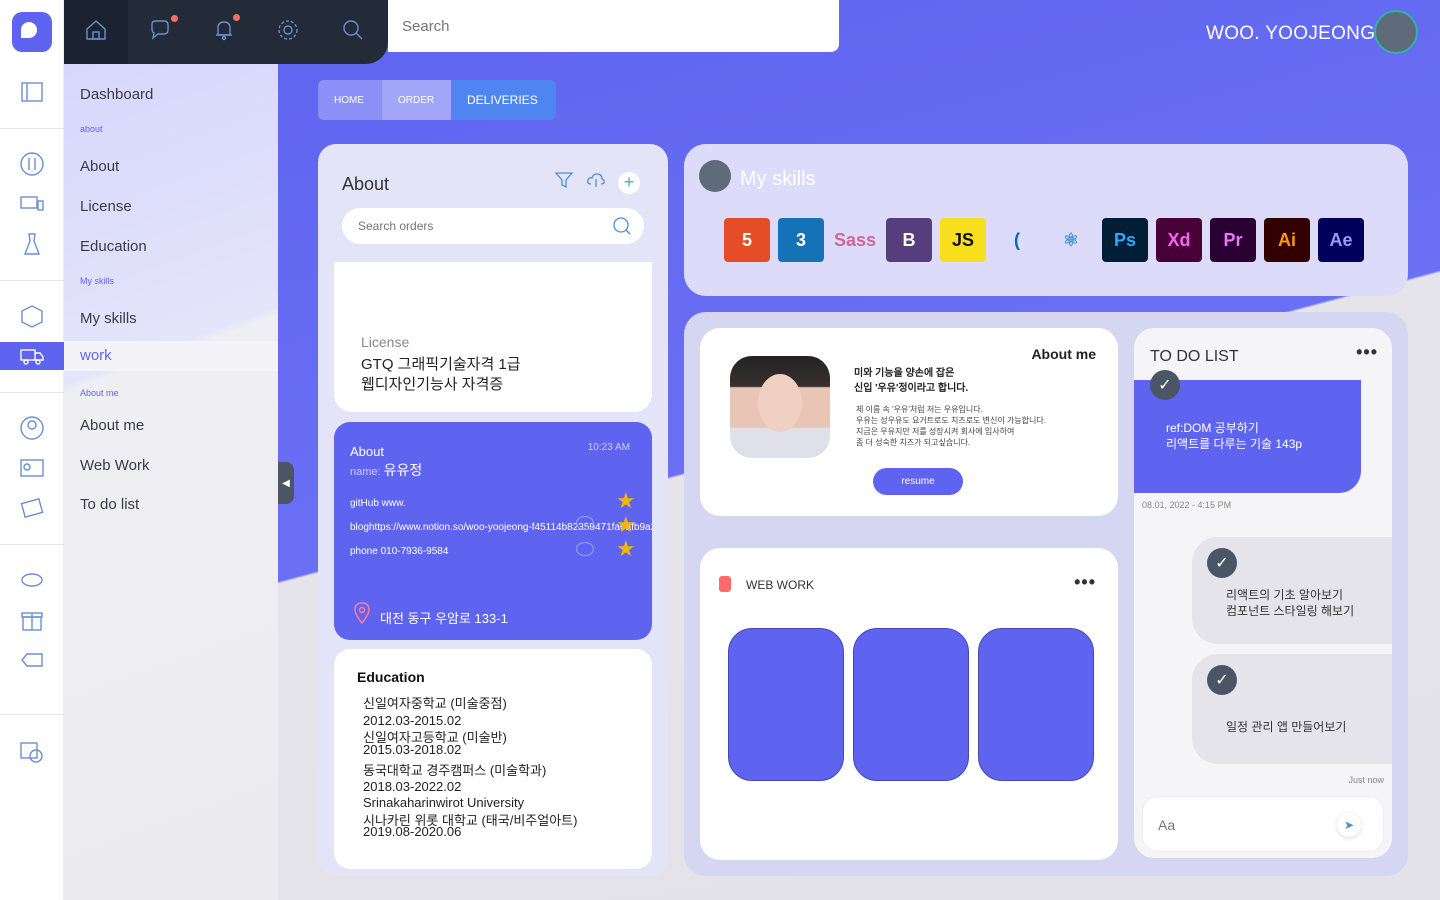  I want to click on devices-icon, so click(32, 204).